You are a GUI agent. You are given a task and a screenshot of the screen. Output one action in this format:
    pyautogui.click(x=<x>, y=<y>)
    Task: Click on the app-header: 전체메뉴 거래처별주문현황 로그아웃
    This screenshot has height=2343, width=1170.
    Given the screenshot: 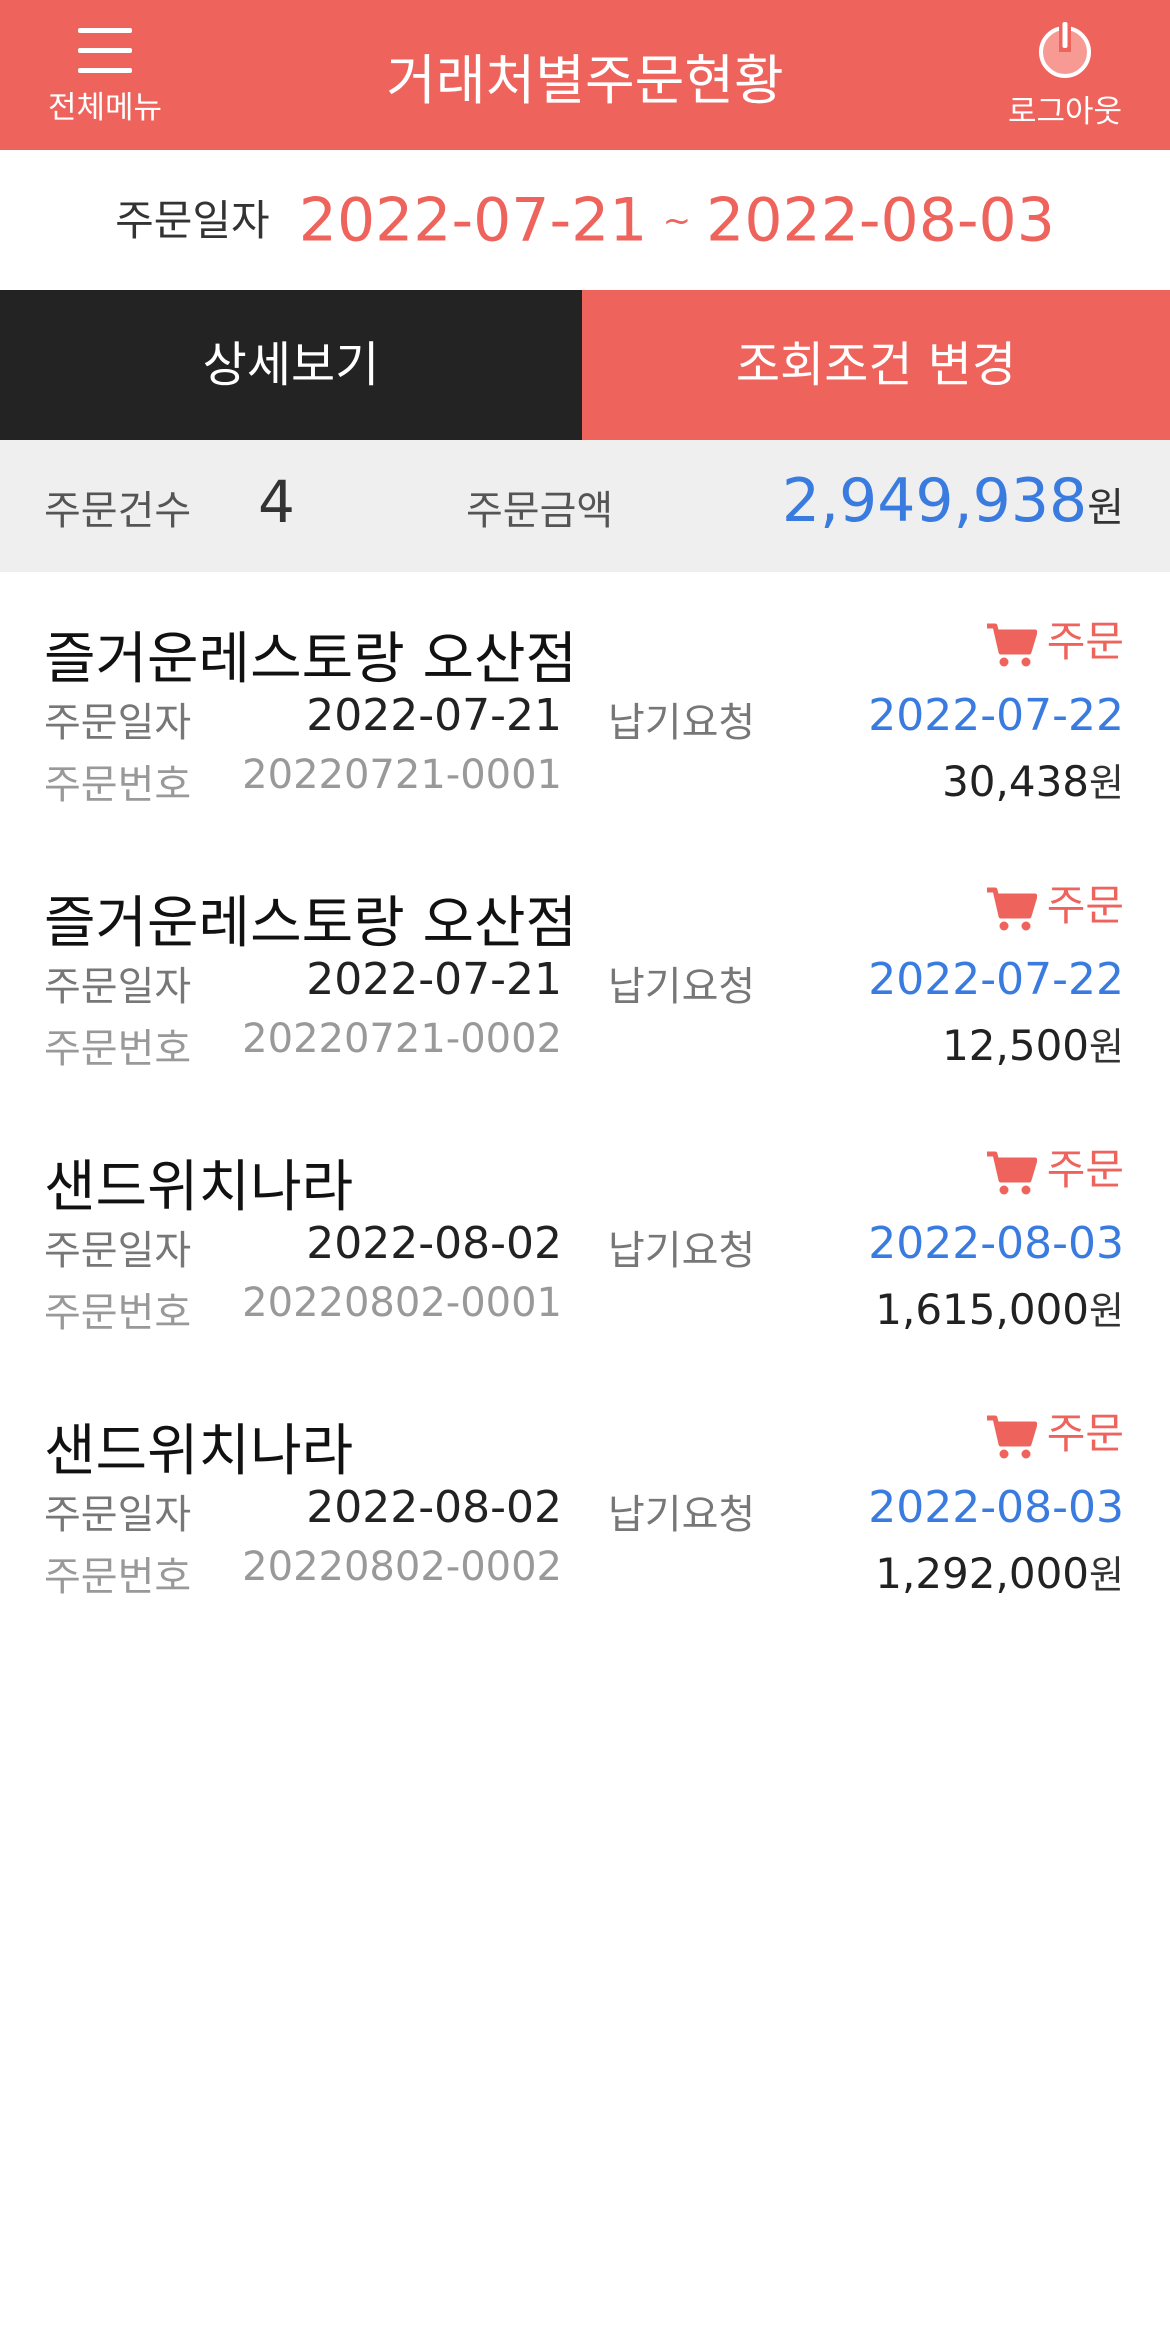 What is the action you would take?
    pyautogui.click(x=585, y=75)
    